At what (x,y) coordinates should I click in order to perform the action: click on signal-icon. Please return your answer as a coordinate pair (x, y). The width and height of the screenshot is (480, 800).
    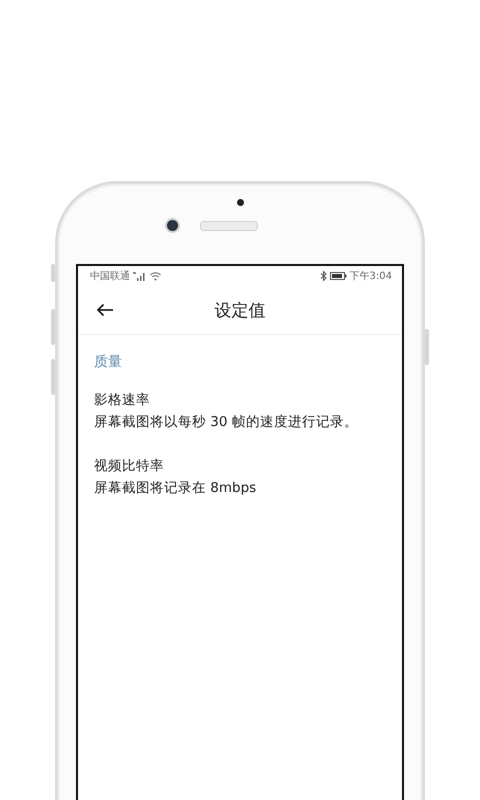
    Looking at the image, I should click on (140, 276).